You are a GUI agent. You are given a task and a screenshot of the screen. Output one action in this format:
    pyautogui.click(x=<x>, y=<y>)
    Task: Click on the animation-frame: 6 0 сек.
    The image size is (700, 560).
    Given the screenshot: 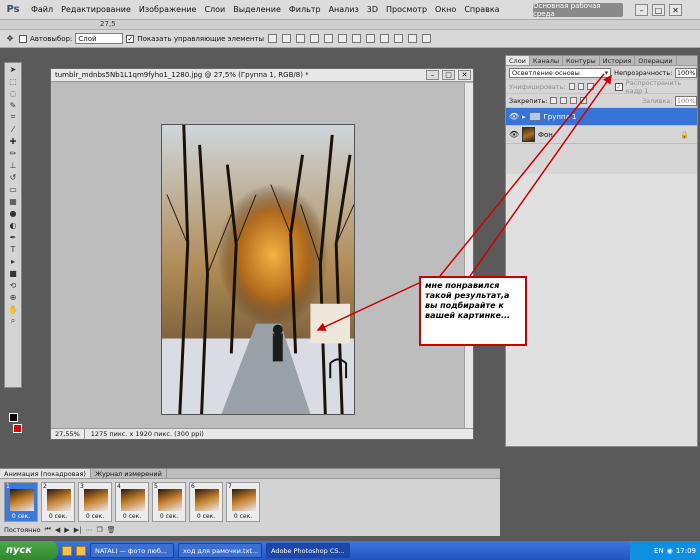 What is the action you would take?
    pyautogui.click(x=206, y=502)
    